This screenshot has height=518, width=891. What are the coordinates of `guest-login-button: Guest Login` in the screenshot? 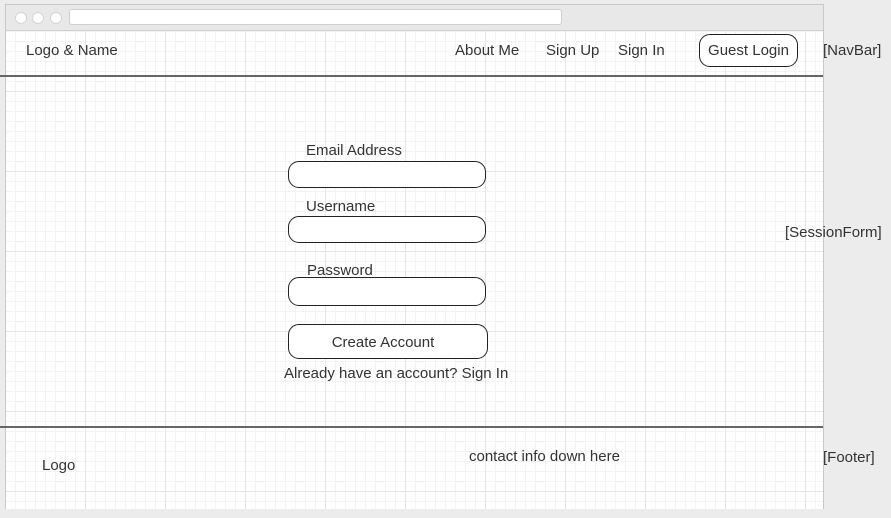 It's located at (748, 50).